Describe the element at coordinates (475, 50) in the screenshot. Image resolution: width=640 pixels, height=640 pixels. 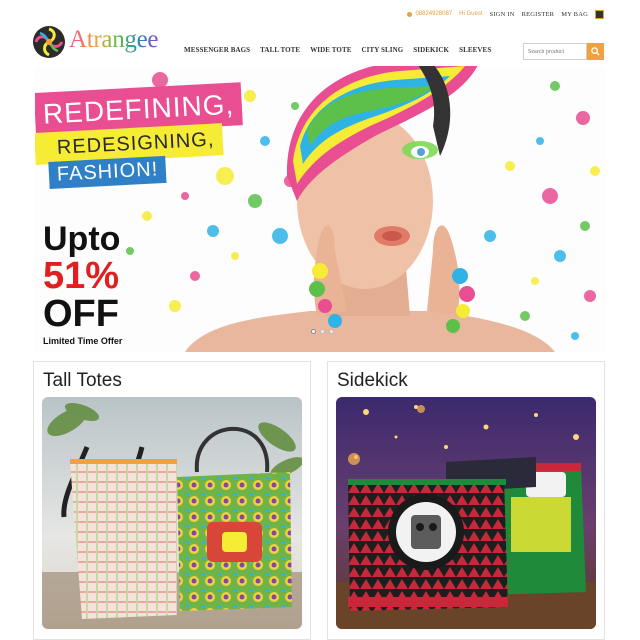
I see `nav-item-sleeves: SLEEVES` at that location.